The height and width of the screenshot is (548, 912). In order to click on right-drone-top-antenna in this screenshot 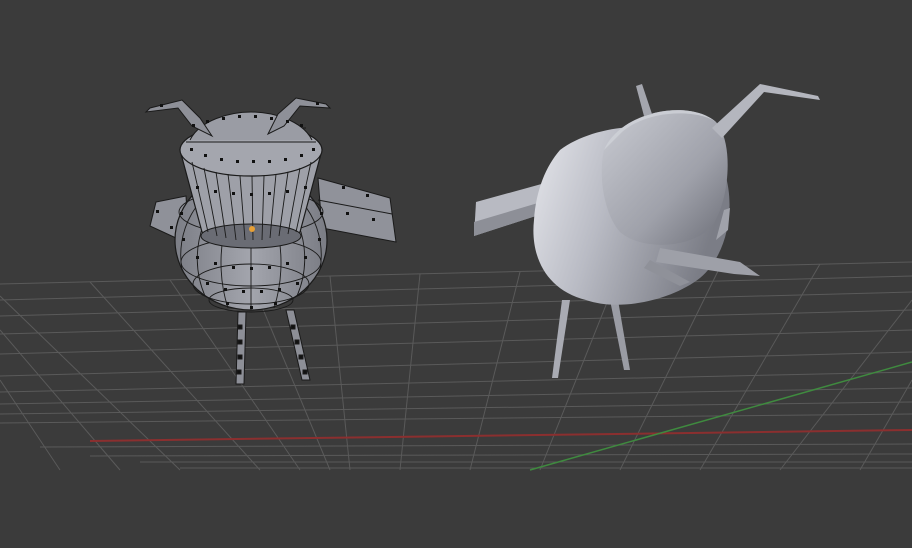, I will do `click(644, 100)`.